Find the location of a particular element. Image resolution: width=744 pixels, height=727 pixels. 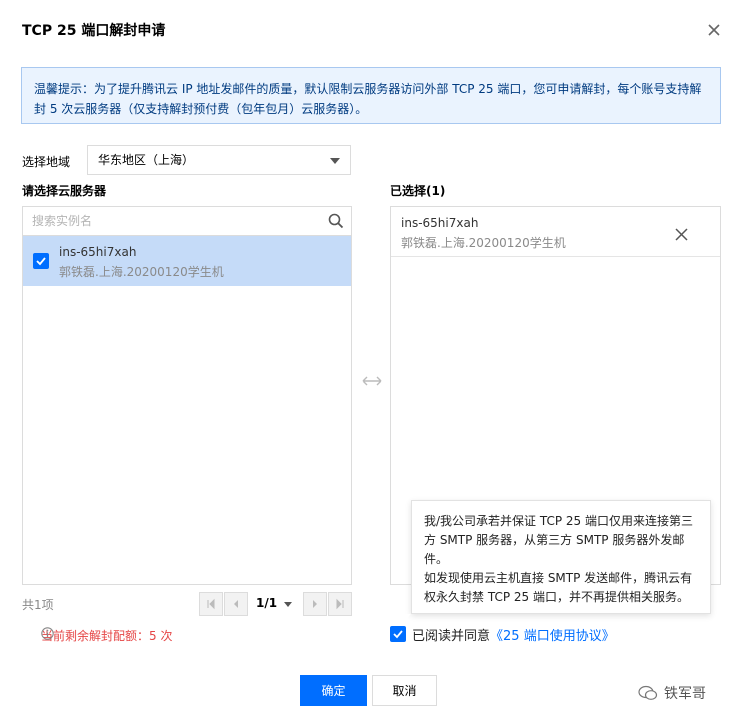

confirm-button: 确定 is located at coordinates (333, 690).